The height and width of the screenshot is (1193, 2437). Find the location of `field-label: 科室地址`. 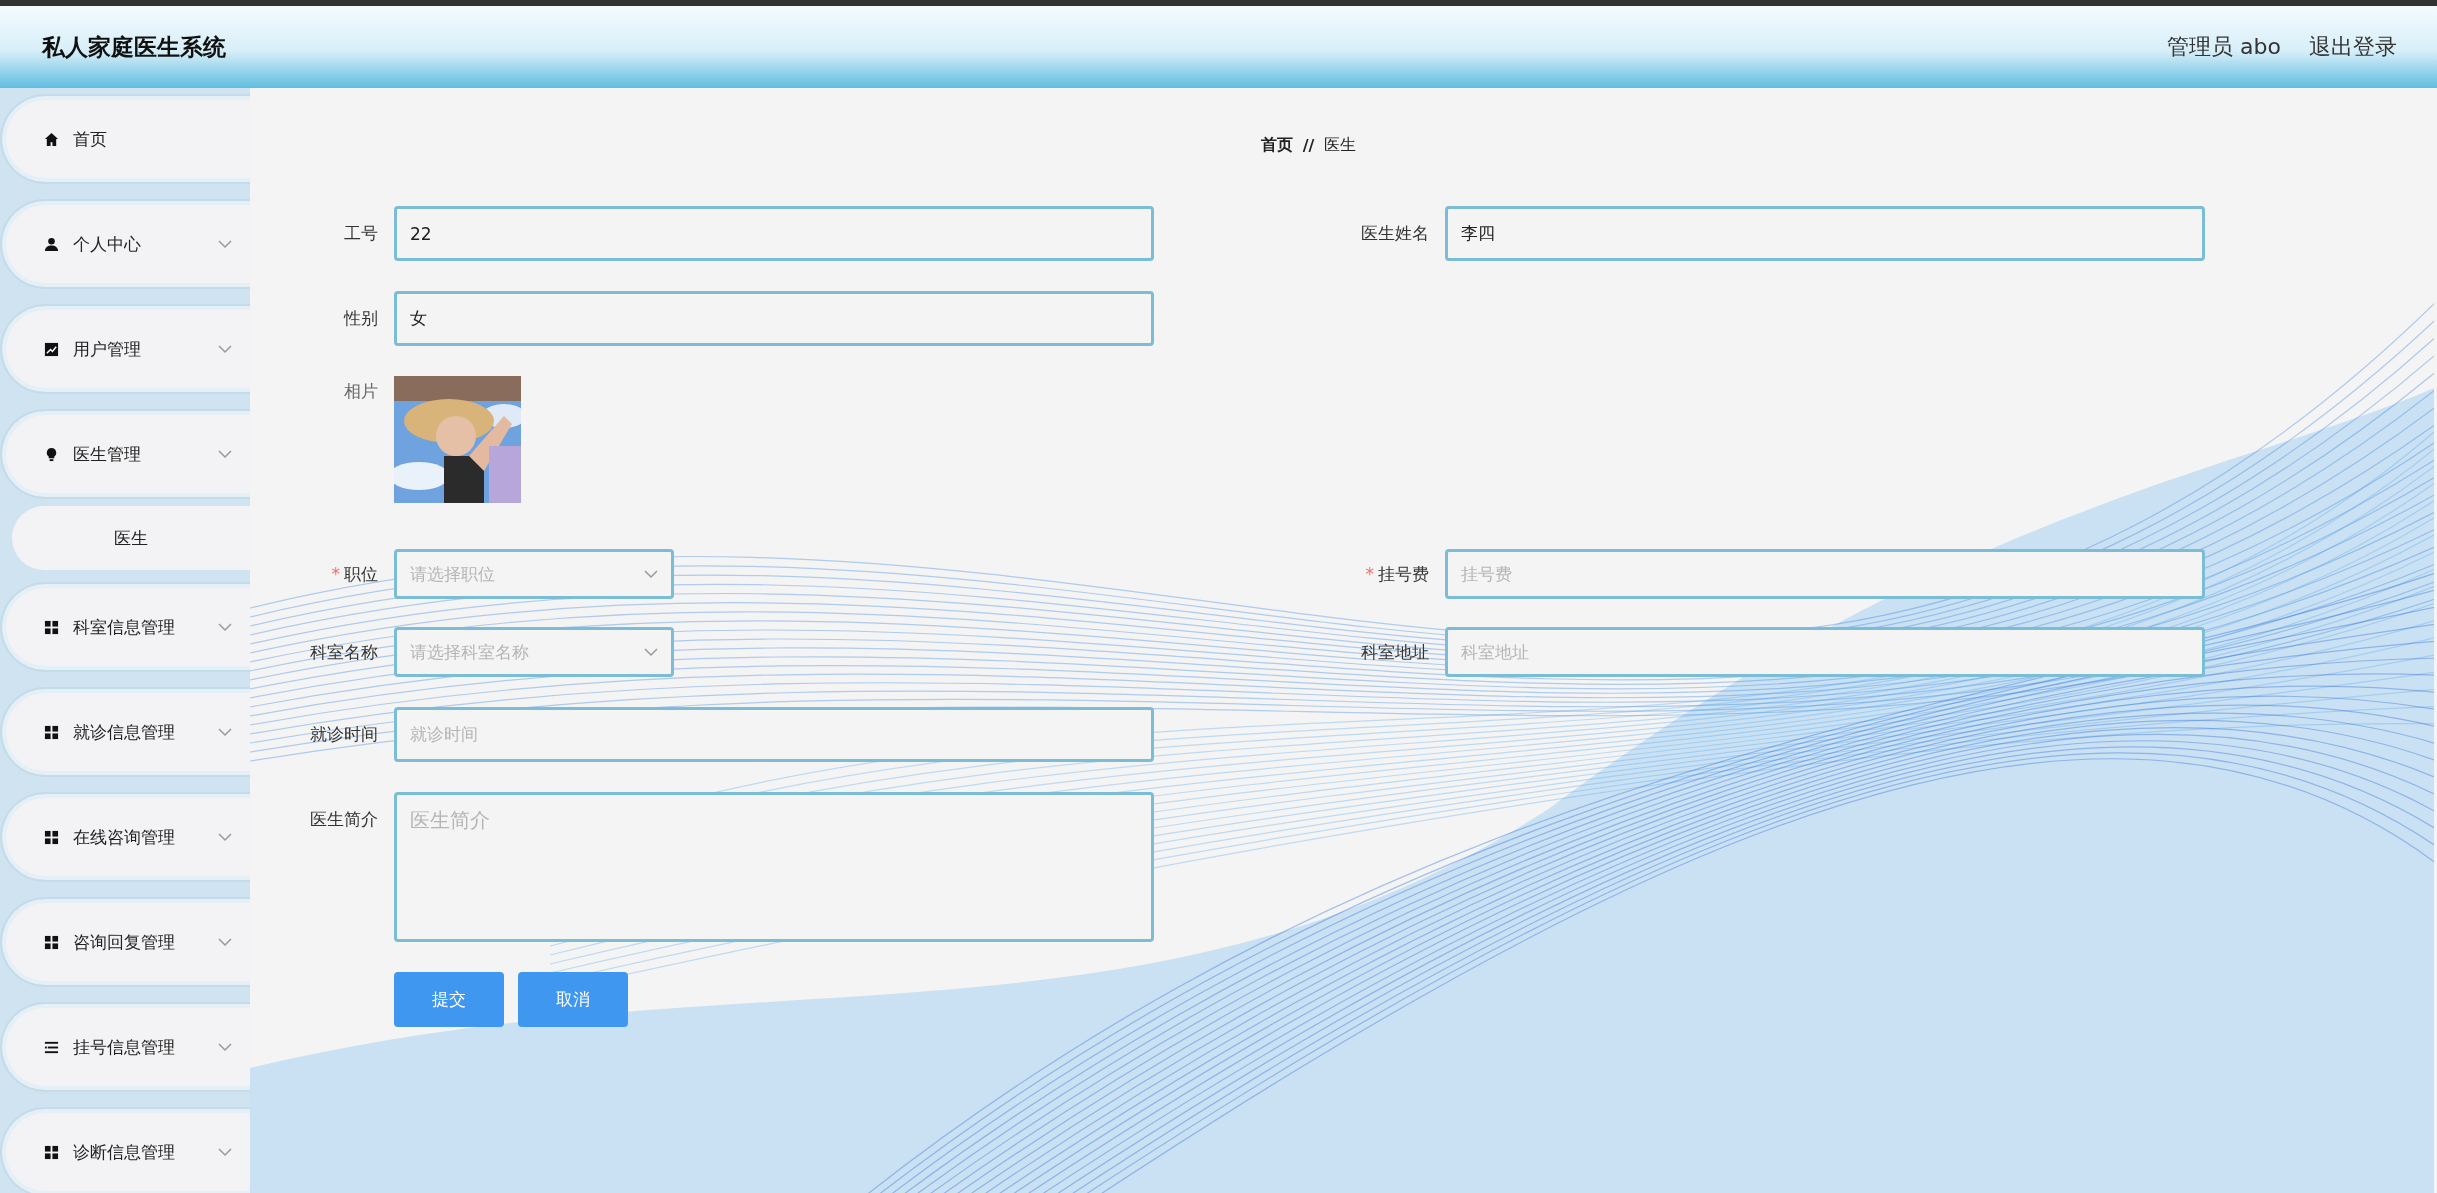

field-label: 科室地址 is located at coordinates (1395, 652).